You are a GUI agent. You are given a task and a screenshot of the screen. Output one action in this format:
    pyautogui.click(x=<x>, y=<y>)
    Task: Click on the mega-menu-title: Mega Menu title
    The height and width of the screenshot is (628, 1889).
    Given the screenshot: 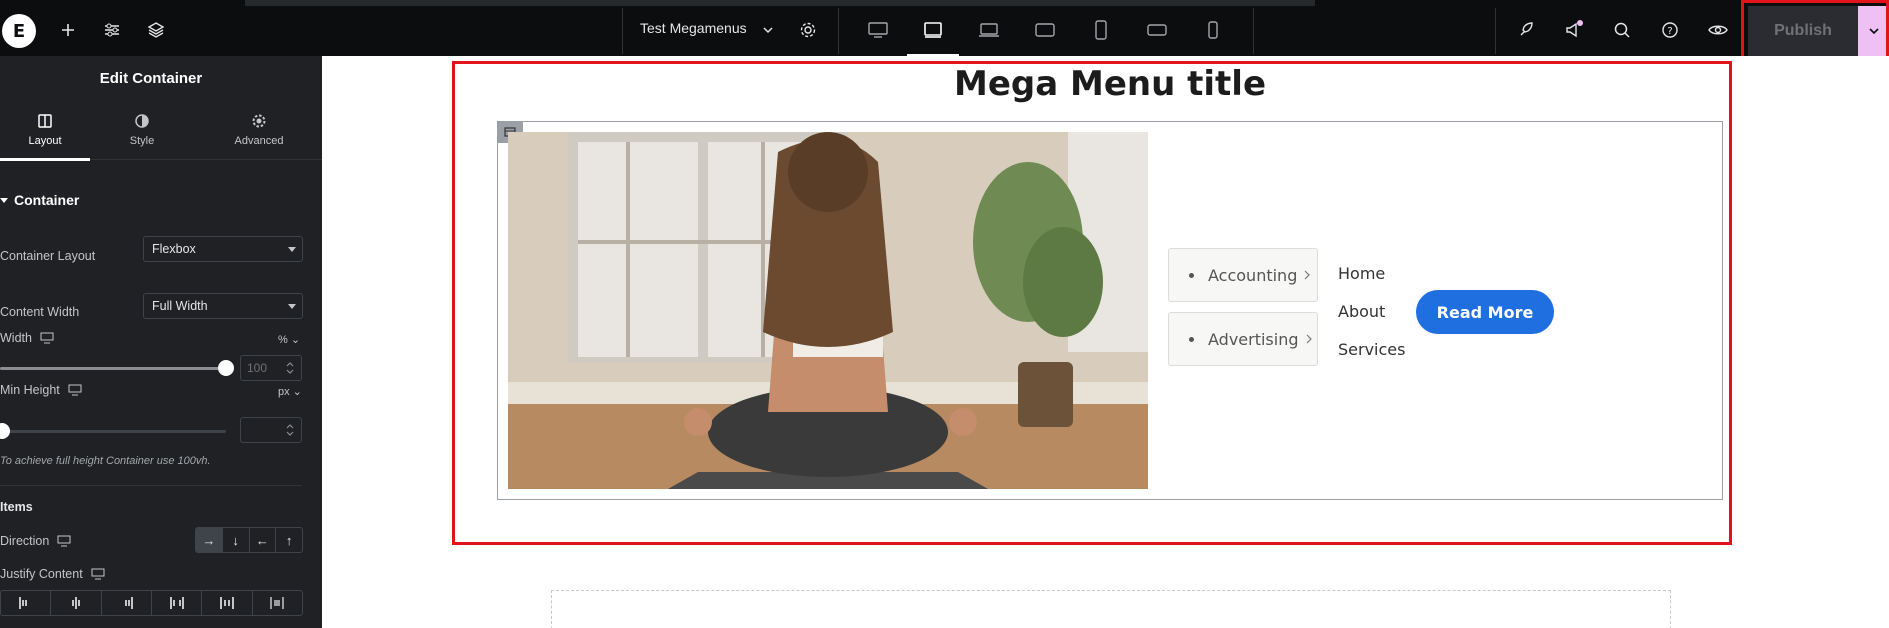 What is the action you would take?
    pyautogui.click(x=1110, y=84)
    